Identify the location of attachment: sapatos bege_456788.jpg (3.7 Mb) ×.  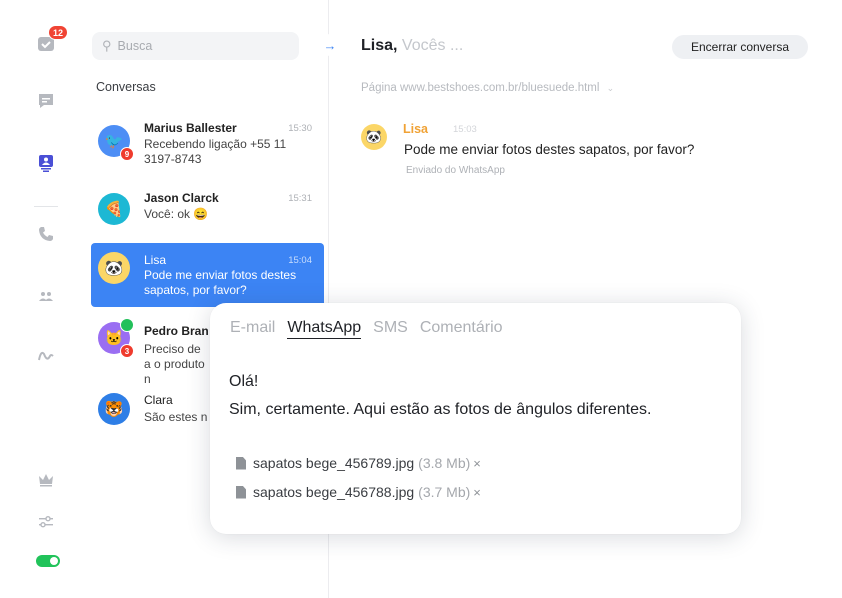
(358, 492).